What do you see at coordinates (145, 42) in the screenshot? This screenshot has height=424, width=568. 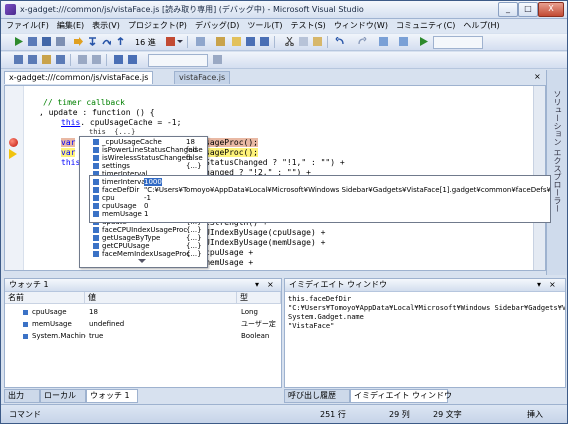 I see `hex-toggle: 16 進` at bounding box center [145, 42].